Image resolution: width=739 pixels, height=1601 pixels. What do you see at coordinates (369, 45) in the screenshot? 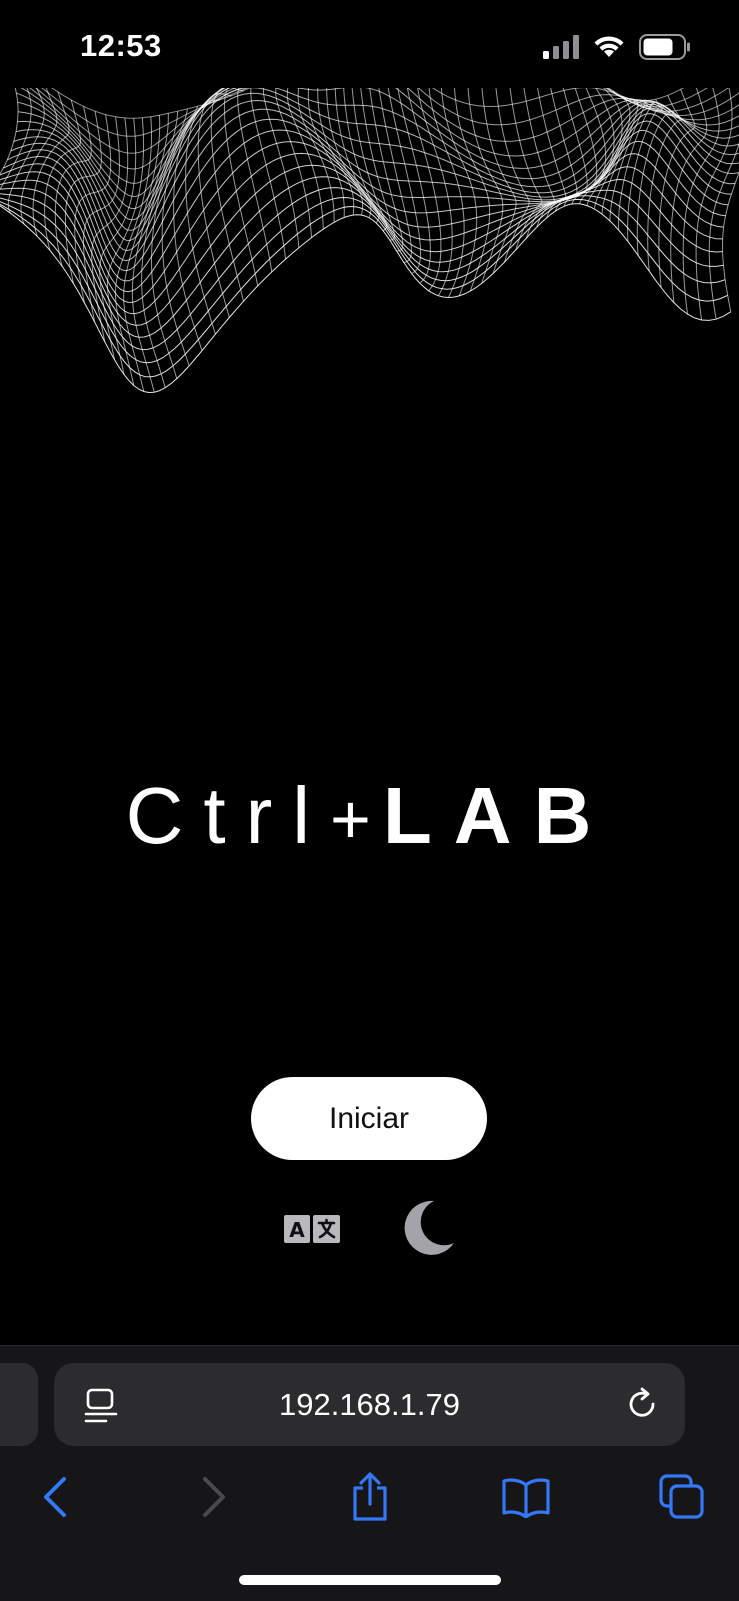
I see `status-bar: 12:53` at bounding box center [369, 45].